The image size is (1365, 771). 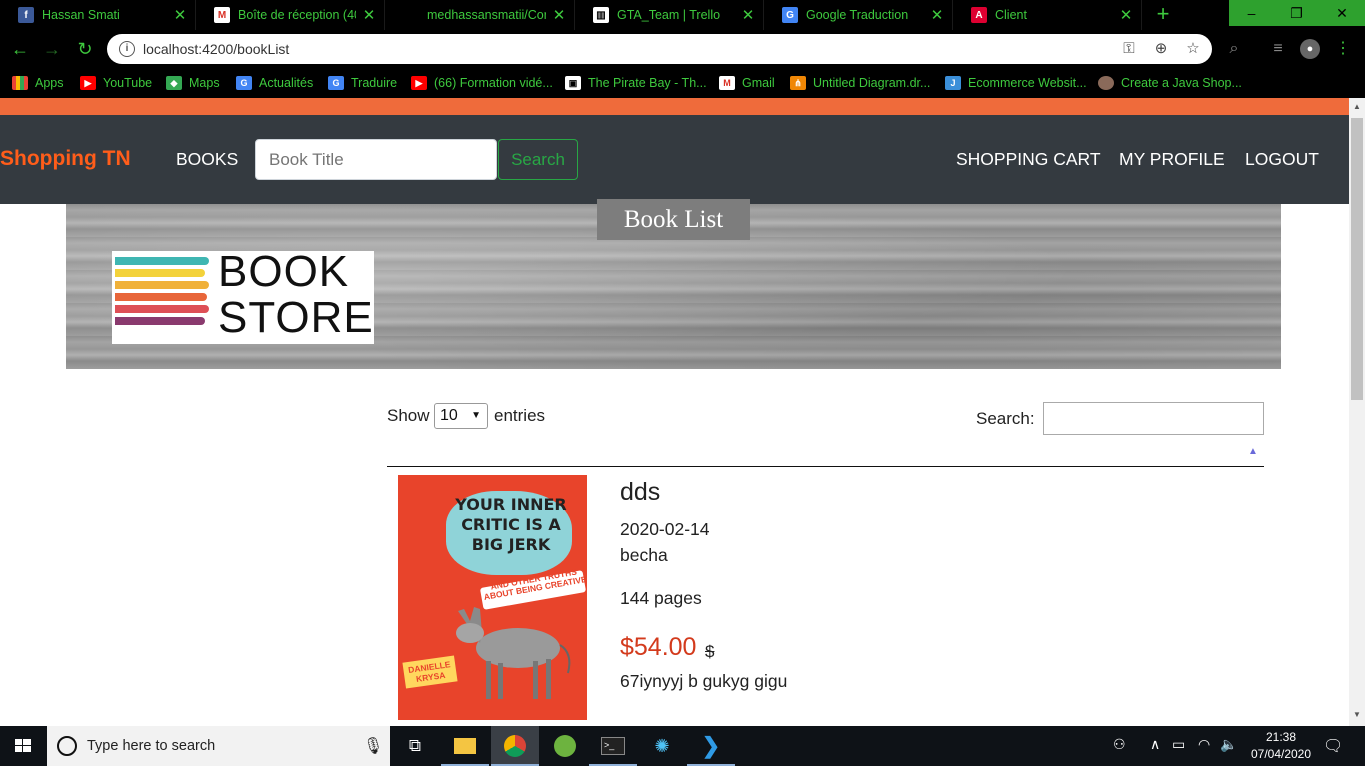 I want to click on bookmark-traduire: G Traduire, so click(x=362, y=83).